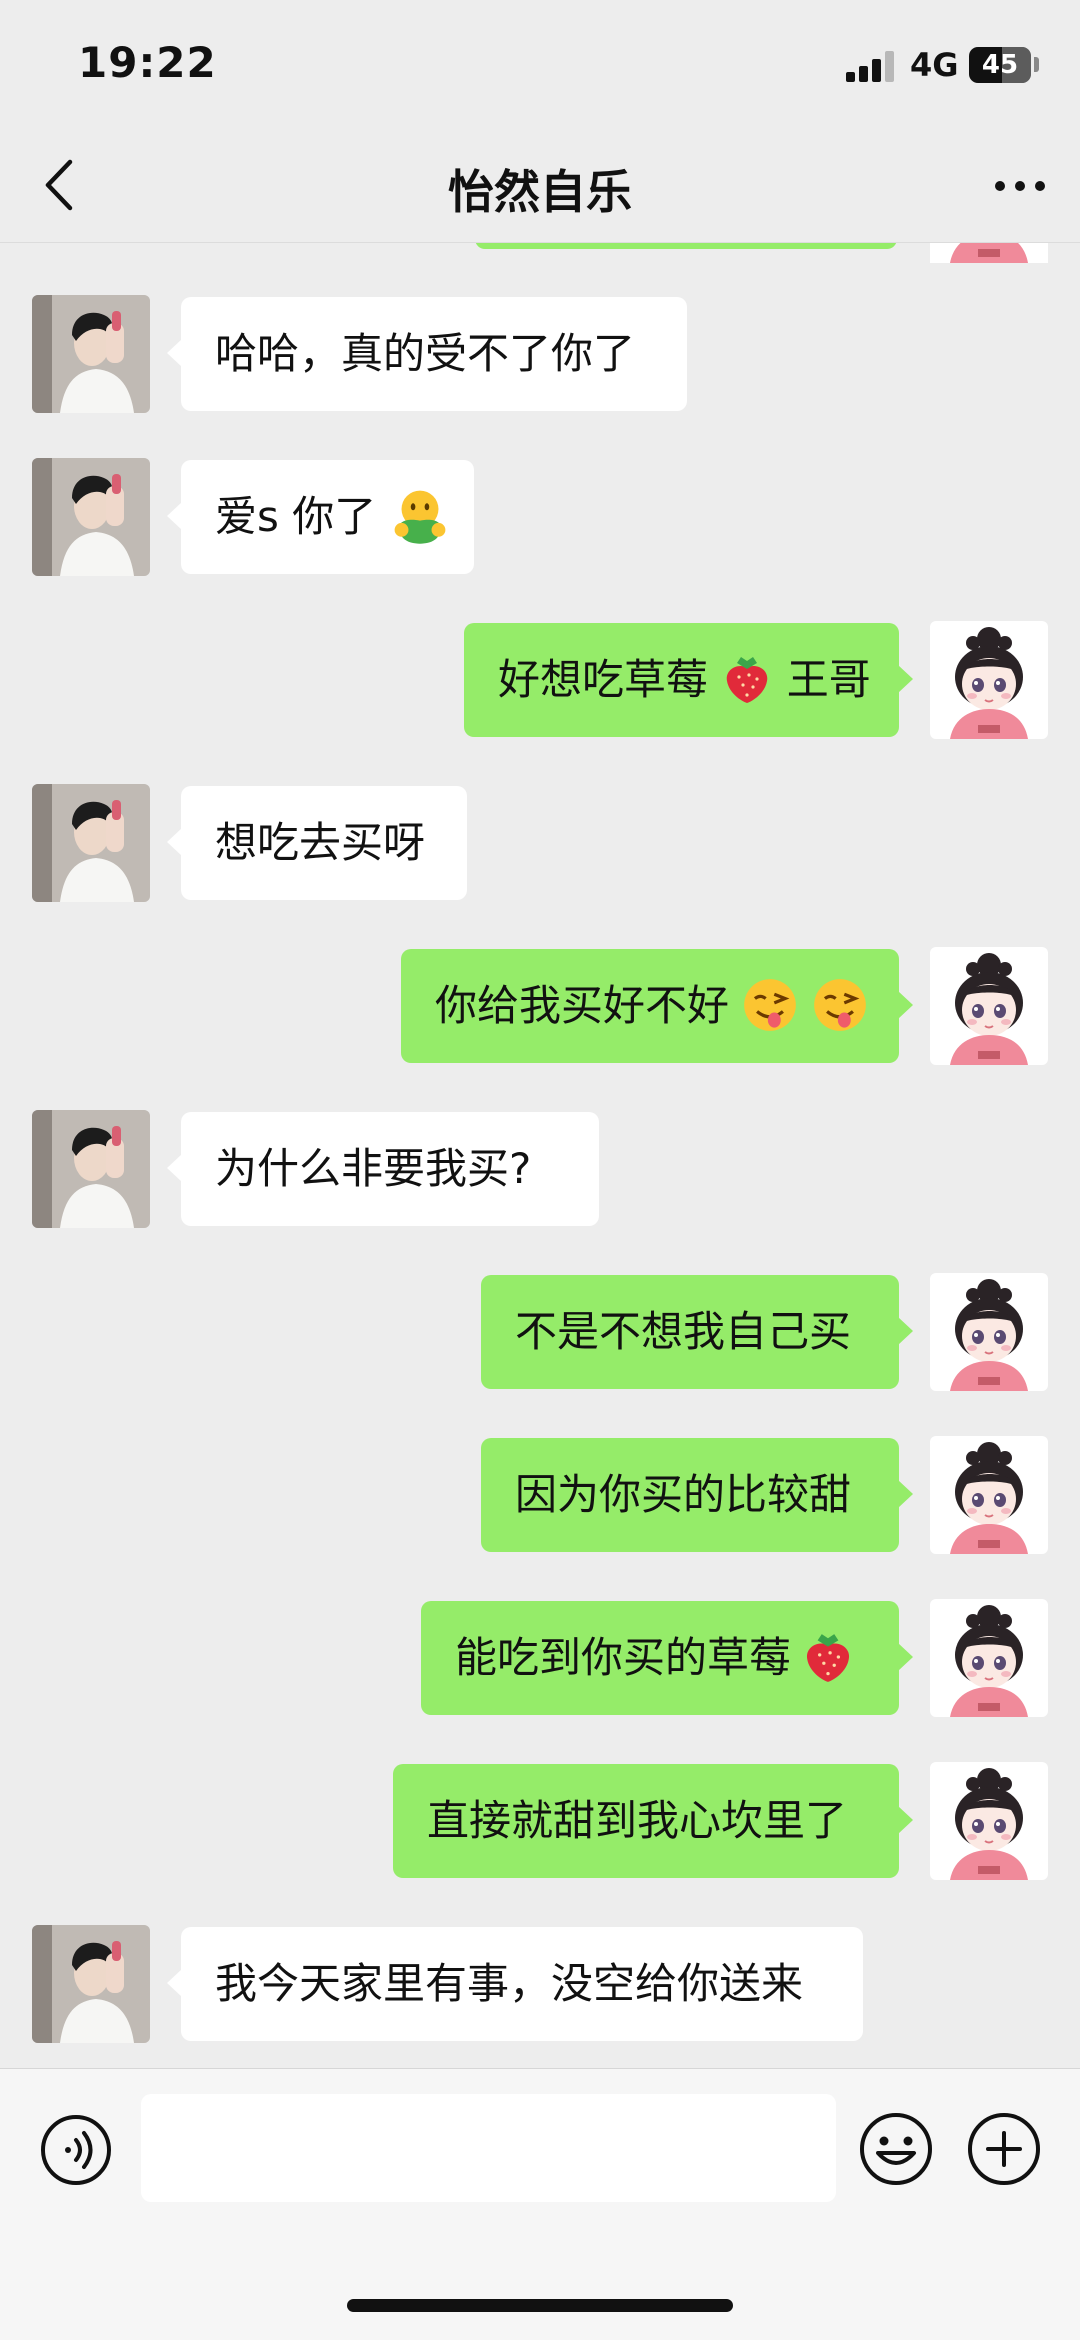 This screenshot has height=2340, width=1080. I want to click on message-text: 为什么非要我买?, so click(373, 1168).